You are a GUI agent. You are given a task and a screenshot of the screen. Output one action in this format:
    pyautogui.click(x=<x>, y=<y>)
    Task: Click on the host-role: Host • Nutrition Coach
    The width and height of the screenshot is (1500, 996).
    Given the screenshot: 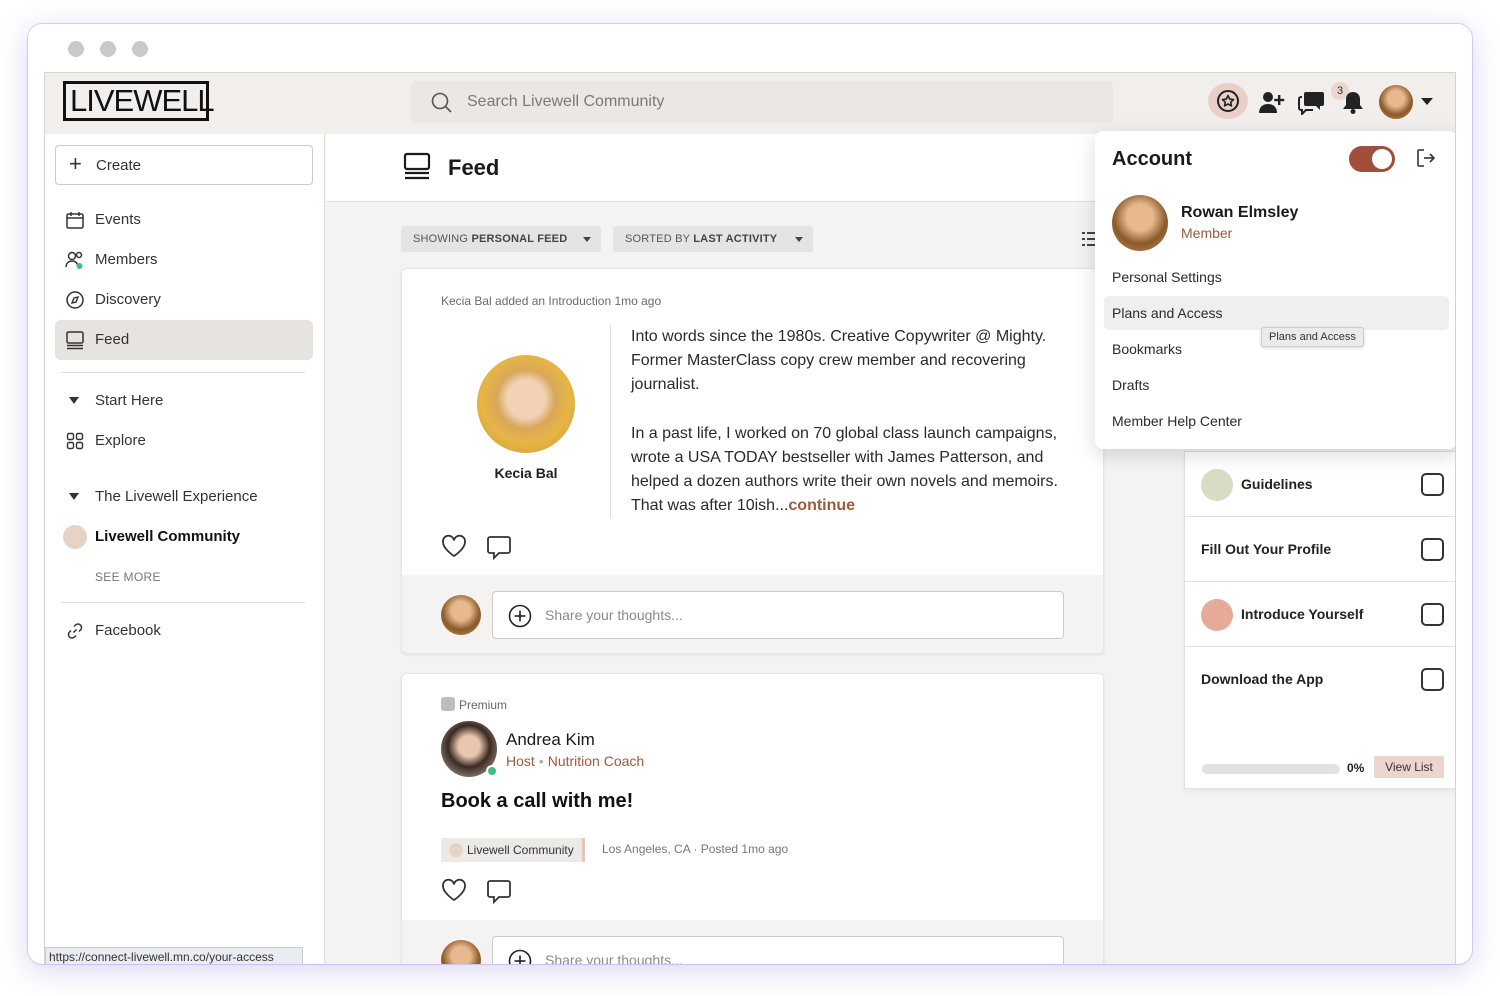 What is the action you would take?
    pyautogui.click(x=575, y=761)
    